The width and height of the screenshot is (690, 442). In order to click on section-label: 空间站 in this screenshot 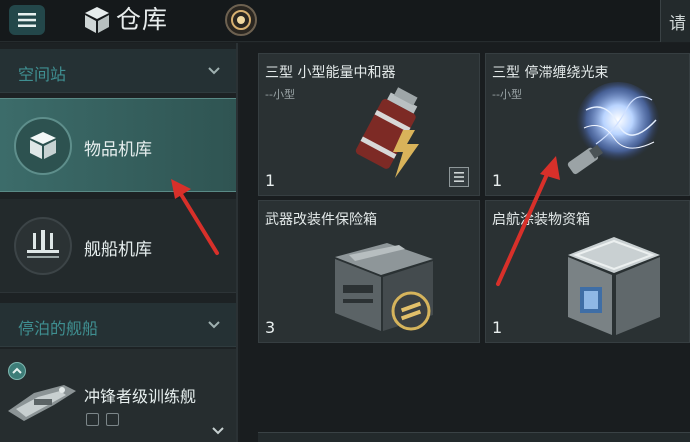, I will do `click(42, 74)`.